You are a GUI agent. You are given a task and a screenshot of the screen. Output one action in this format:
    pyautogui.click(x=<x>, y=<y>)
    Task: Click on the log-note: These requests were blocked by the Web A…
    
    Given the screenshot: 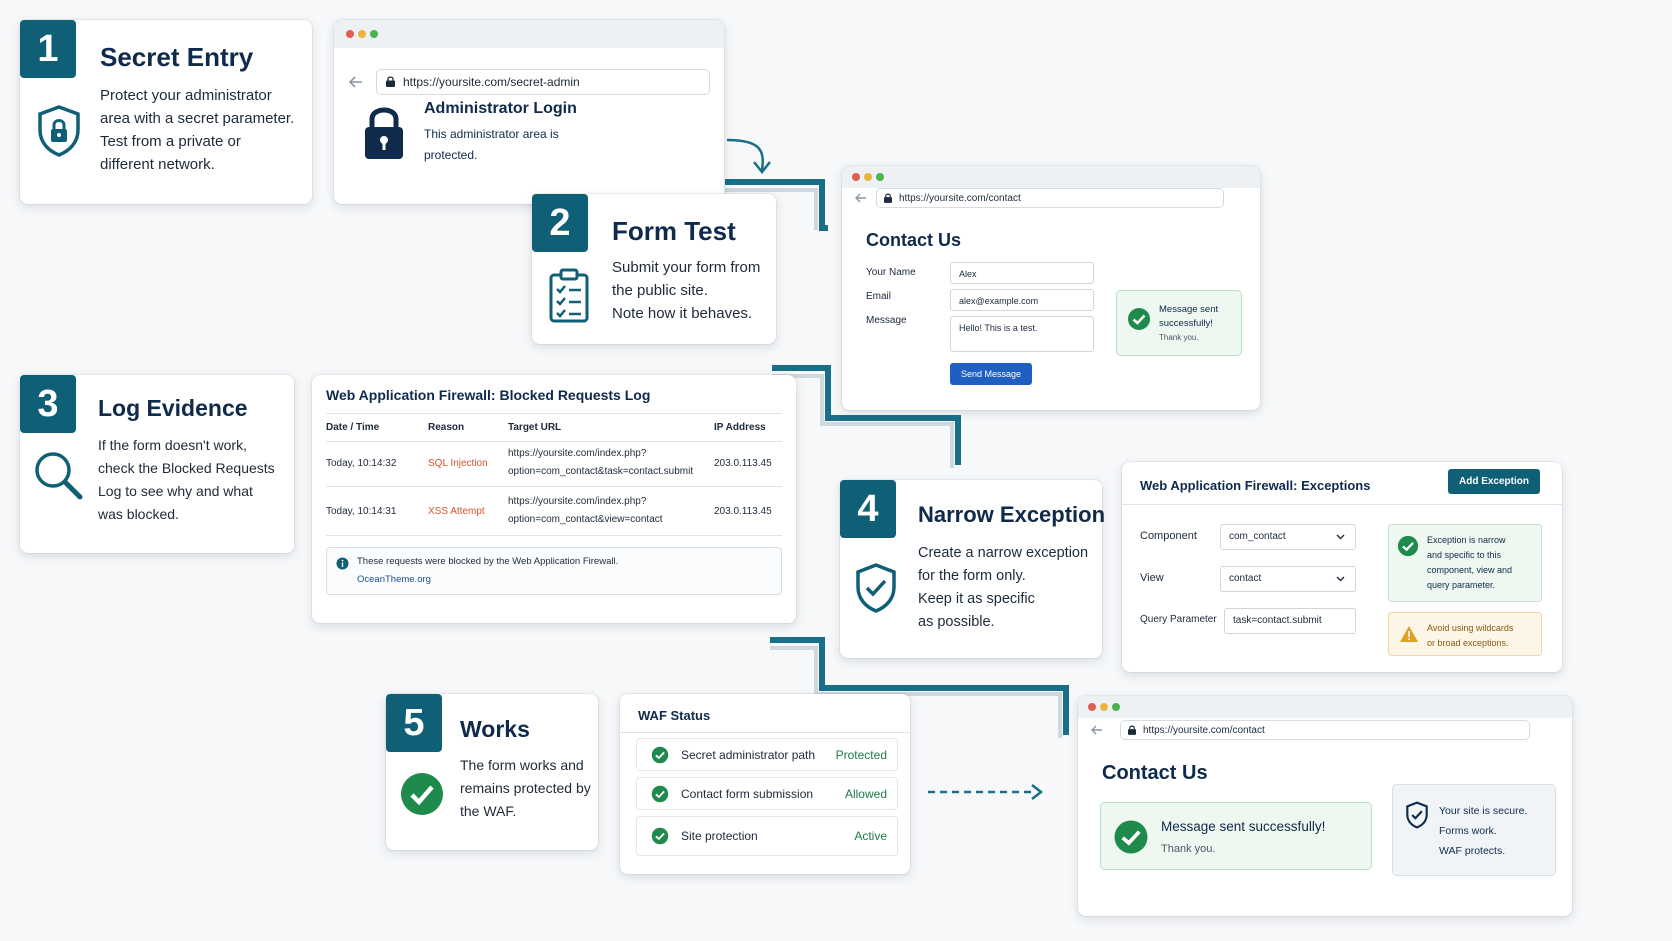 What is the action you would take?
    pyautogui.click(x=488, y=561)
    